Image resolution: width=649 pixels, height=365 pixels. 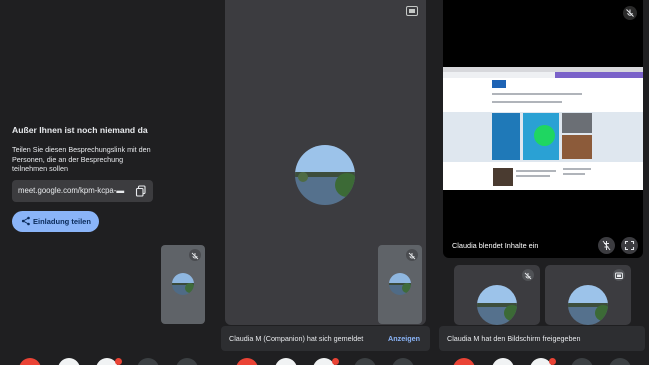 What do you see at coordinates (514, 338) in the screenshot?
I see `notification-text: Claudia M hat den Bildschirm freigegeben` at bounding box center [514, 338].